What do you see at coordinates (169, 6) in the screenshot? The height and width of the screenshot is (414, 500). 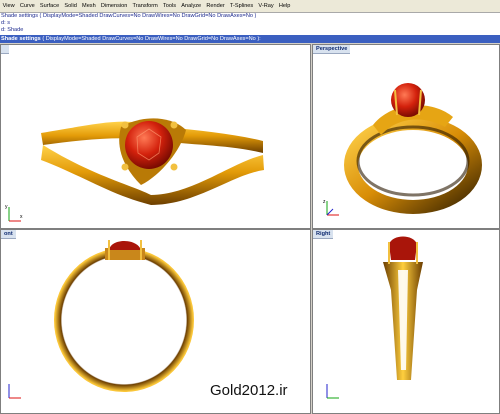 I see `menu-tools: Tools` at bounding box center [169, 6].